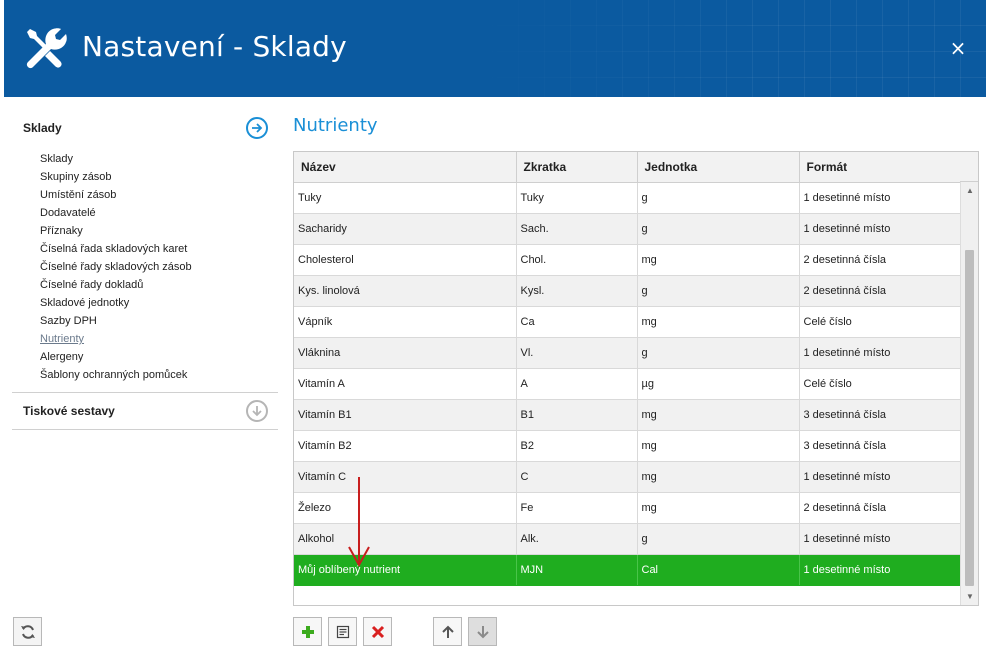  What do you see at coordinates (159, 303) in the screenshot?
I see `sidebar-item-skladove-jednotky: Skladové jednotky` at bounding box center [159, 303].